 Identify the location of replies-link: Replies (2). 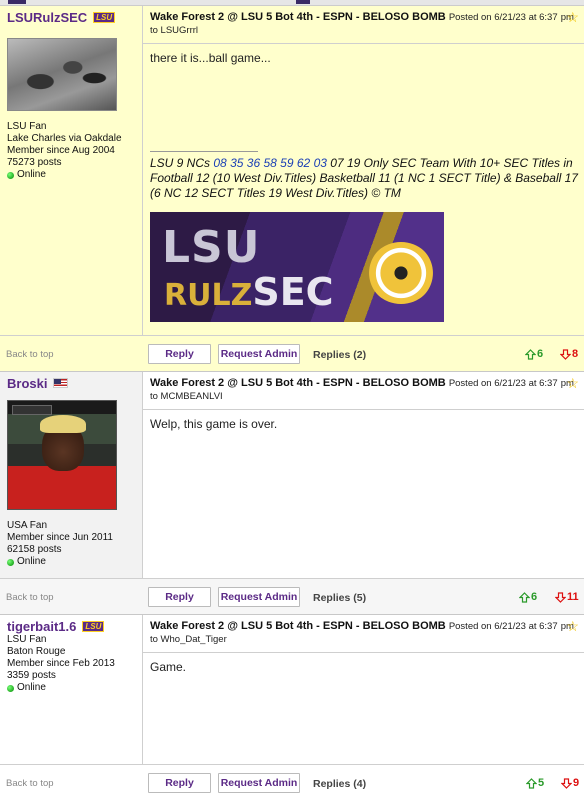
(339, 355).